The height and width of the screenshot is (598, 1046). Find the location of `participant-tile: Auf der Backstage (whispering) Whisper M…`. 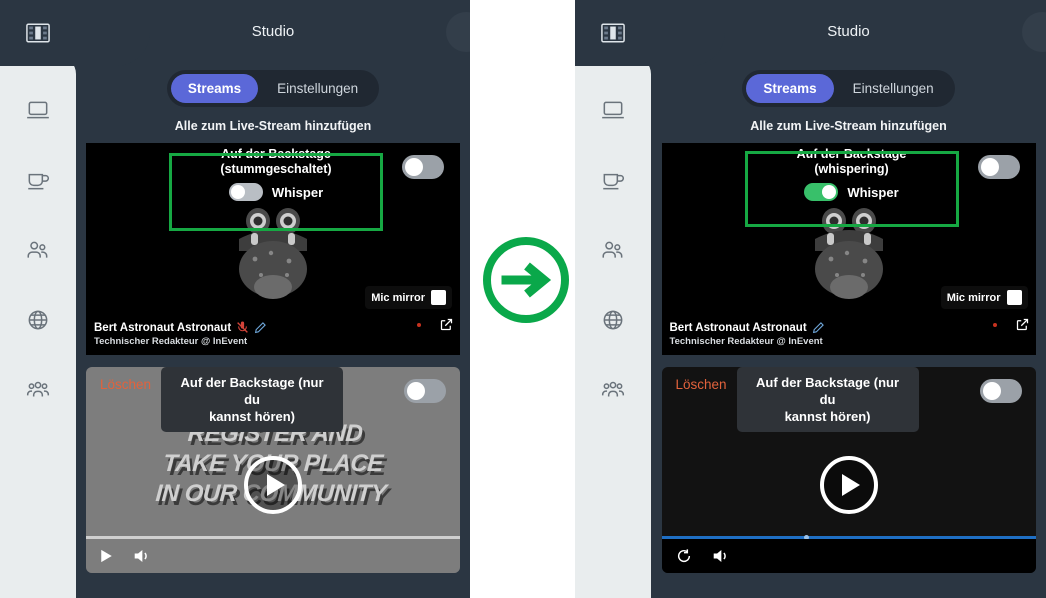

participant-tile: Auf der Backstage (whispering) Whisper M… is located at coordinates (848, 249).